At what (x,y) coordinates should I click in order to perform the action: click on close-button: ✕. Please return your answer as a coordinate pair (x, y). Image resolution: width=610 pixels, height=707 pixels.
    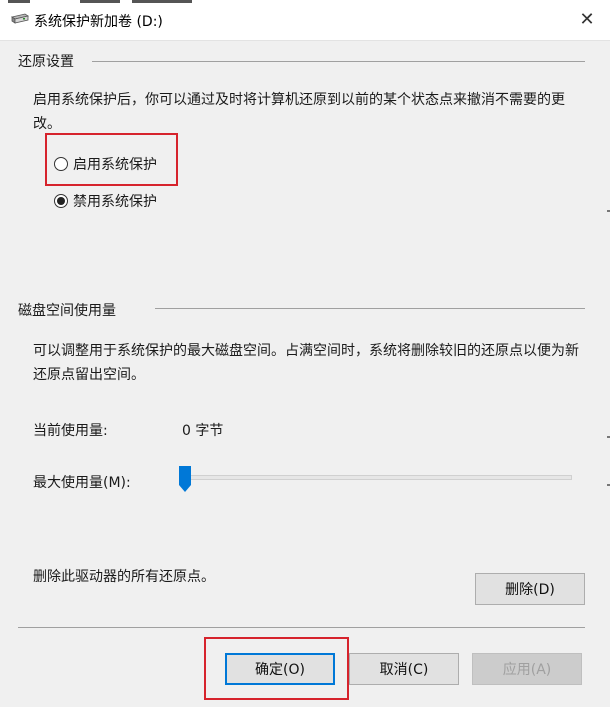
    Looking at the image, I should click on (587, 19).